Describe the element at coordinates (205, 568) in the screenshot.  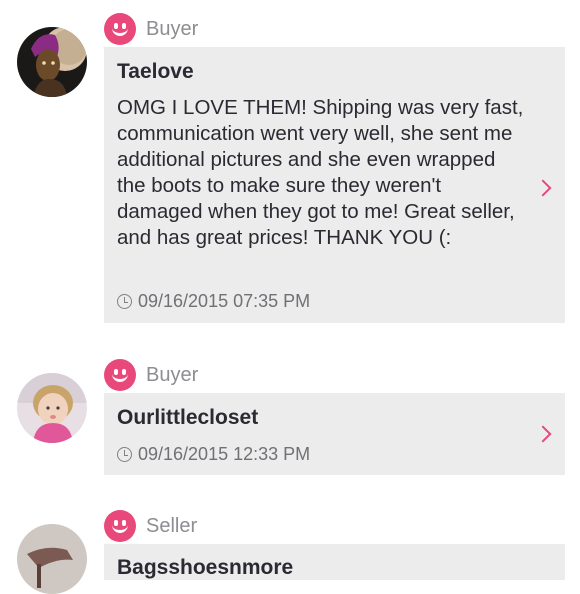
I see `username: Bagsshoesnmore` at that location.